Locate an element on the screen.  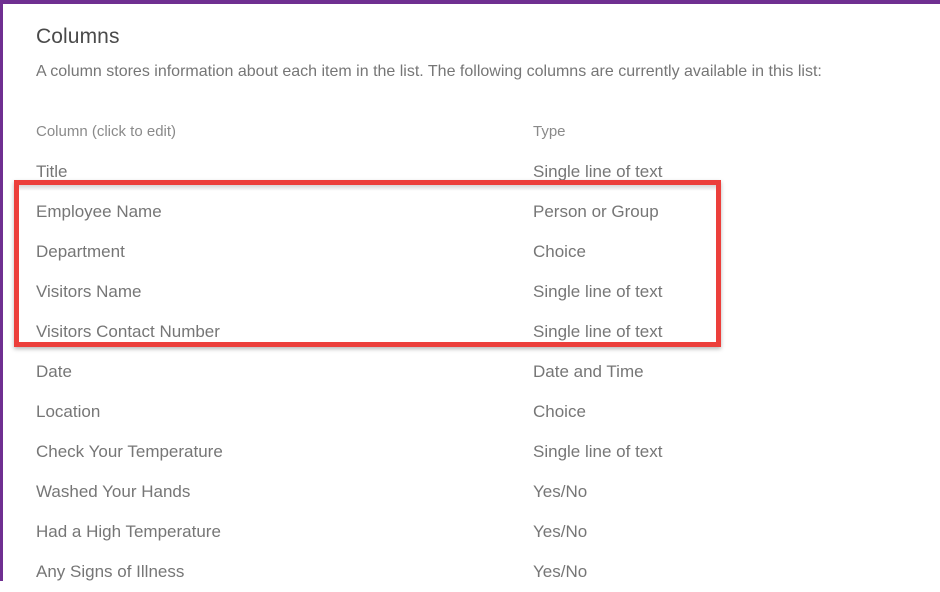
column-name-link: Visitors Name is located at coordinates (89, 292).